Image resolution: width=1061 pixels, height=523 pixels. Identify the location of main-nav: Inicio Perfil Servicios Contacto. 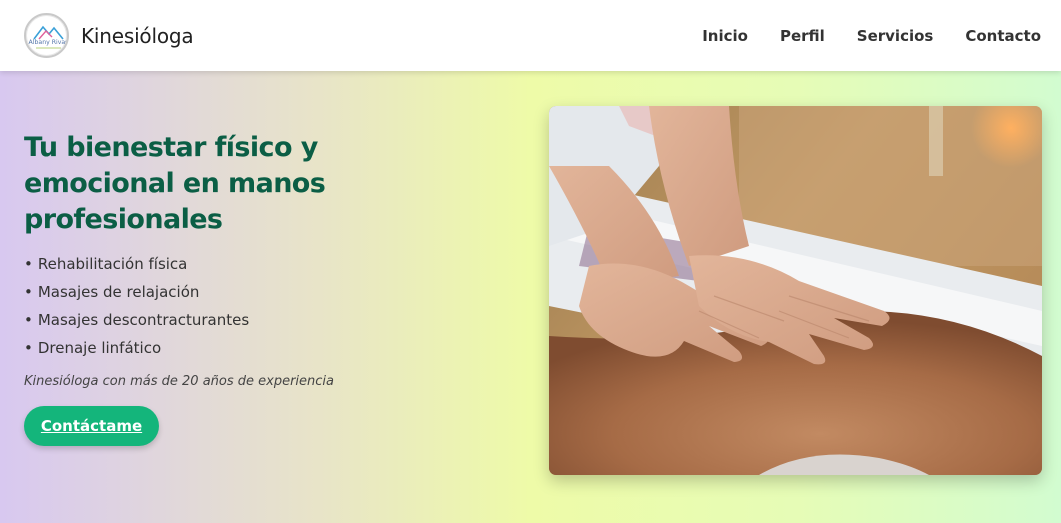
(855, 35).